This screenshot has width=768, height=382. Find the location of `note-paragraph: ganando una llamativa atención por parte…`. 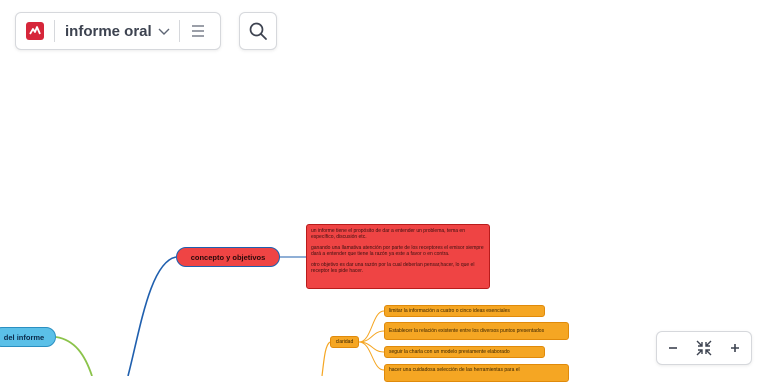

note-paragraph: ganando una llamativa atención por parte… is located at coordinates (397, 251).